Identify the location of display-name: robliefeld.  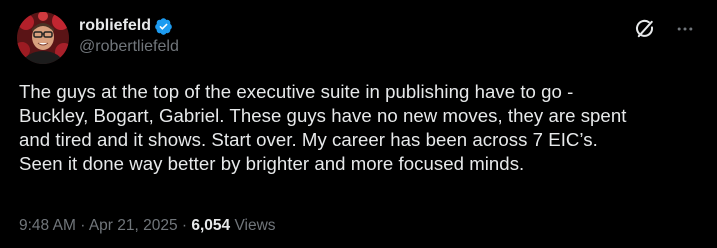
(115, 26).